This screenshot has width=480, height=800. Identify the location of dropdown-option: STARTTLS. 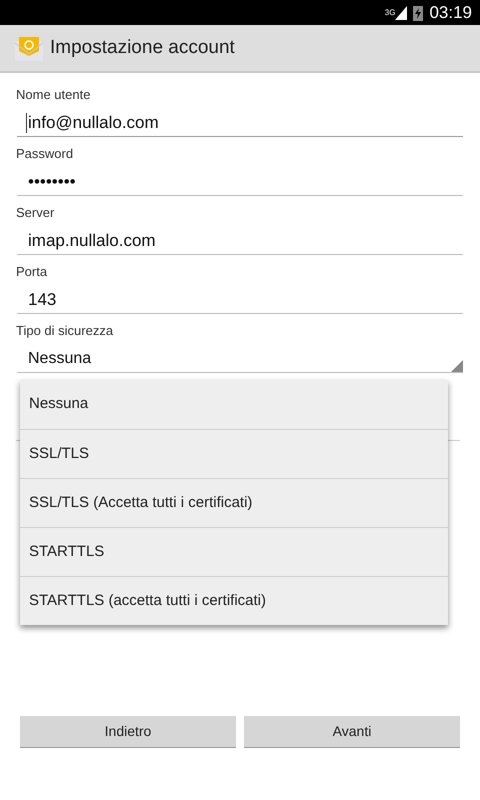
(234, 551).